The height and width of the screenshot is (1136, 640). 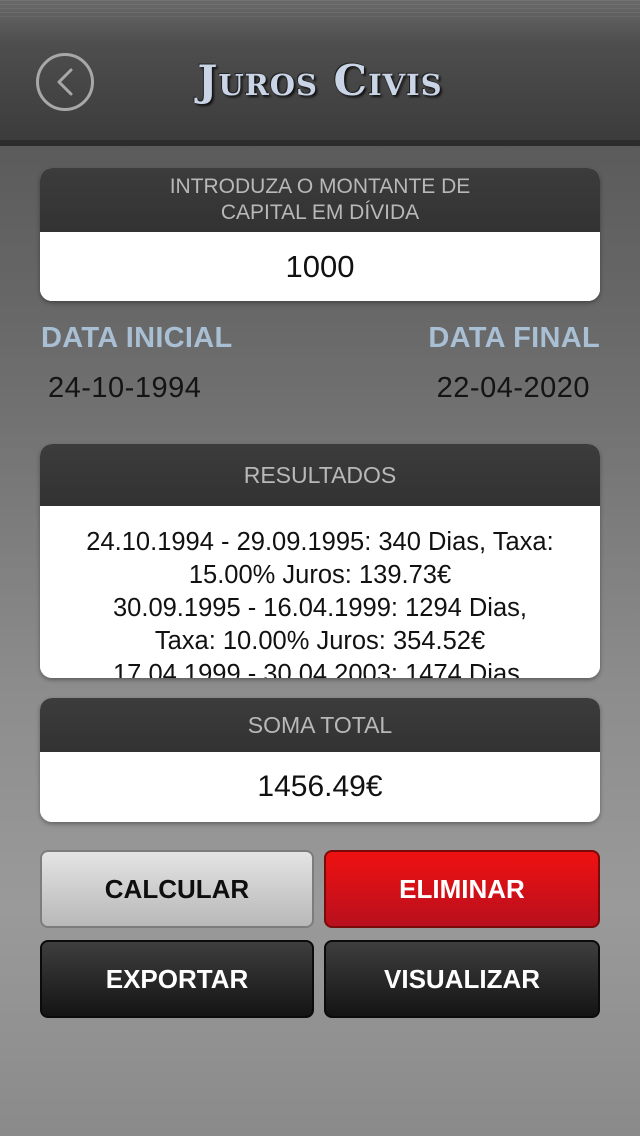 I want to click on nav-bar: Juros Civis, so click(x=320, y=73).